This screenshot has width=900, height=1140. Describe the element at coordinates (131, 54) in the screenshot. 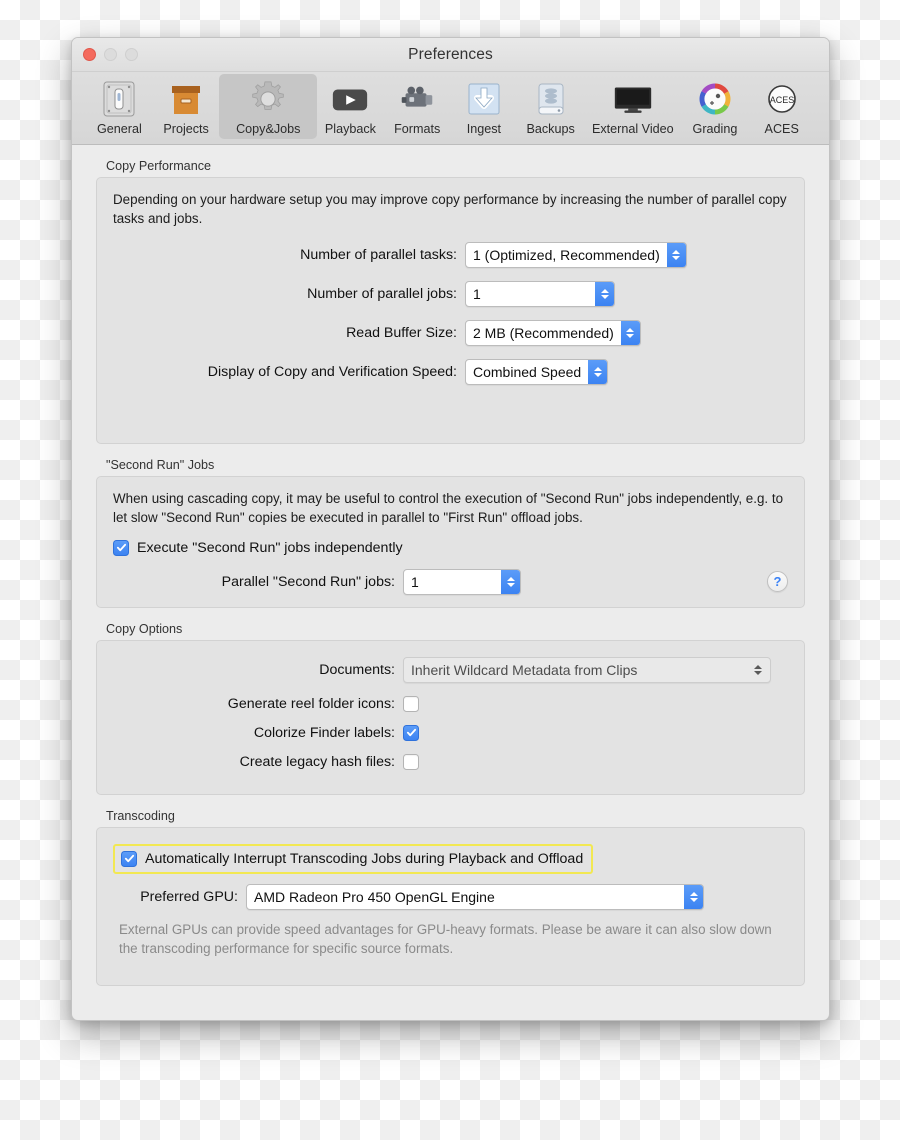

I see `zoom-button-icon` at that location.